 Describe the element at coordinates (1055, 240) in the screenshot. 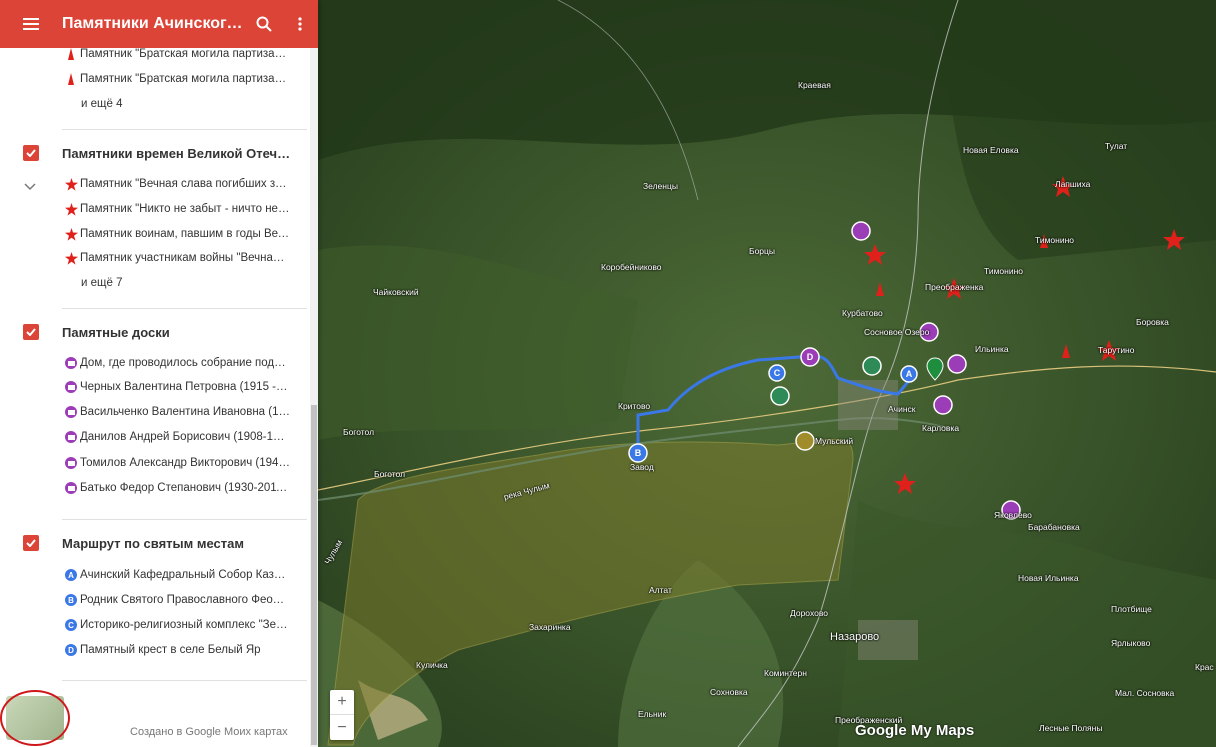

I see `map-label-timonino-top: Тимонино` at that location.